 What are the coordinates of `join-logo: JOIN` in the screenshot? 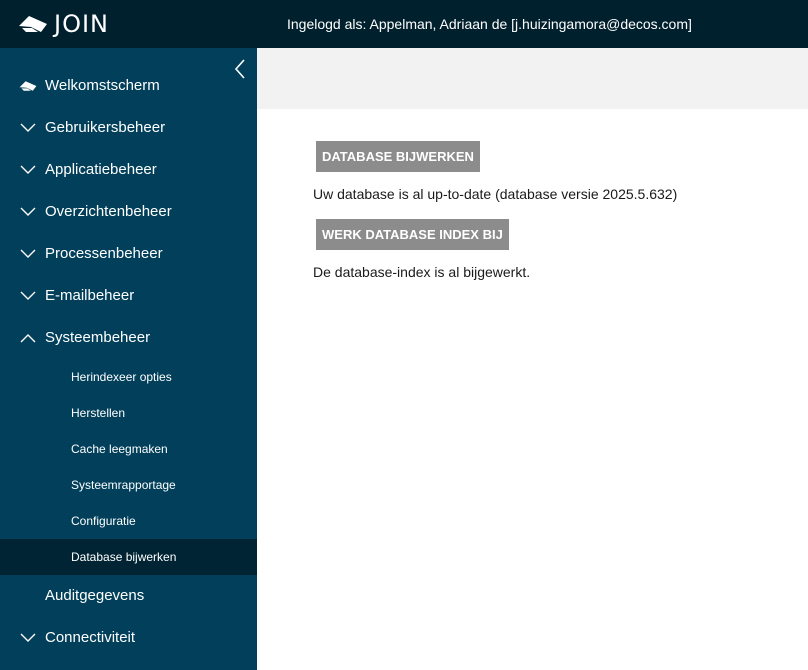 It's located at (63, 24).